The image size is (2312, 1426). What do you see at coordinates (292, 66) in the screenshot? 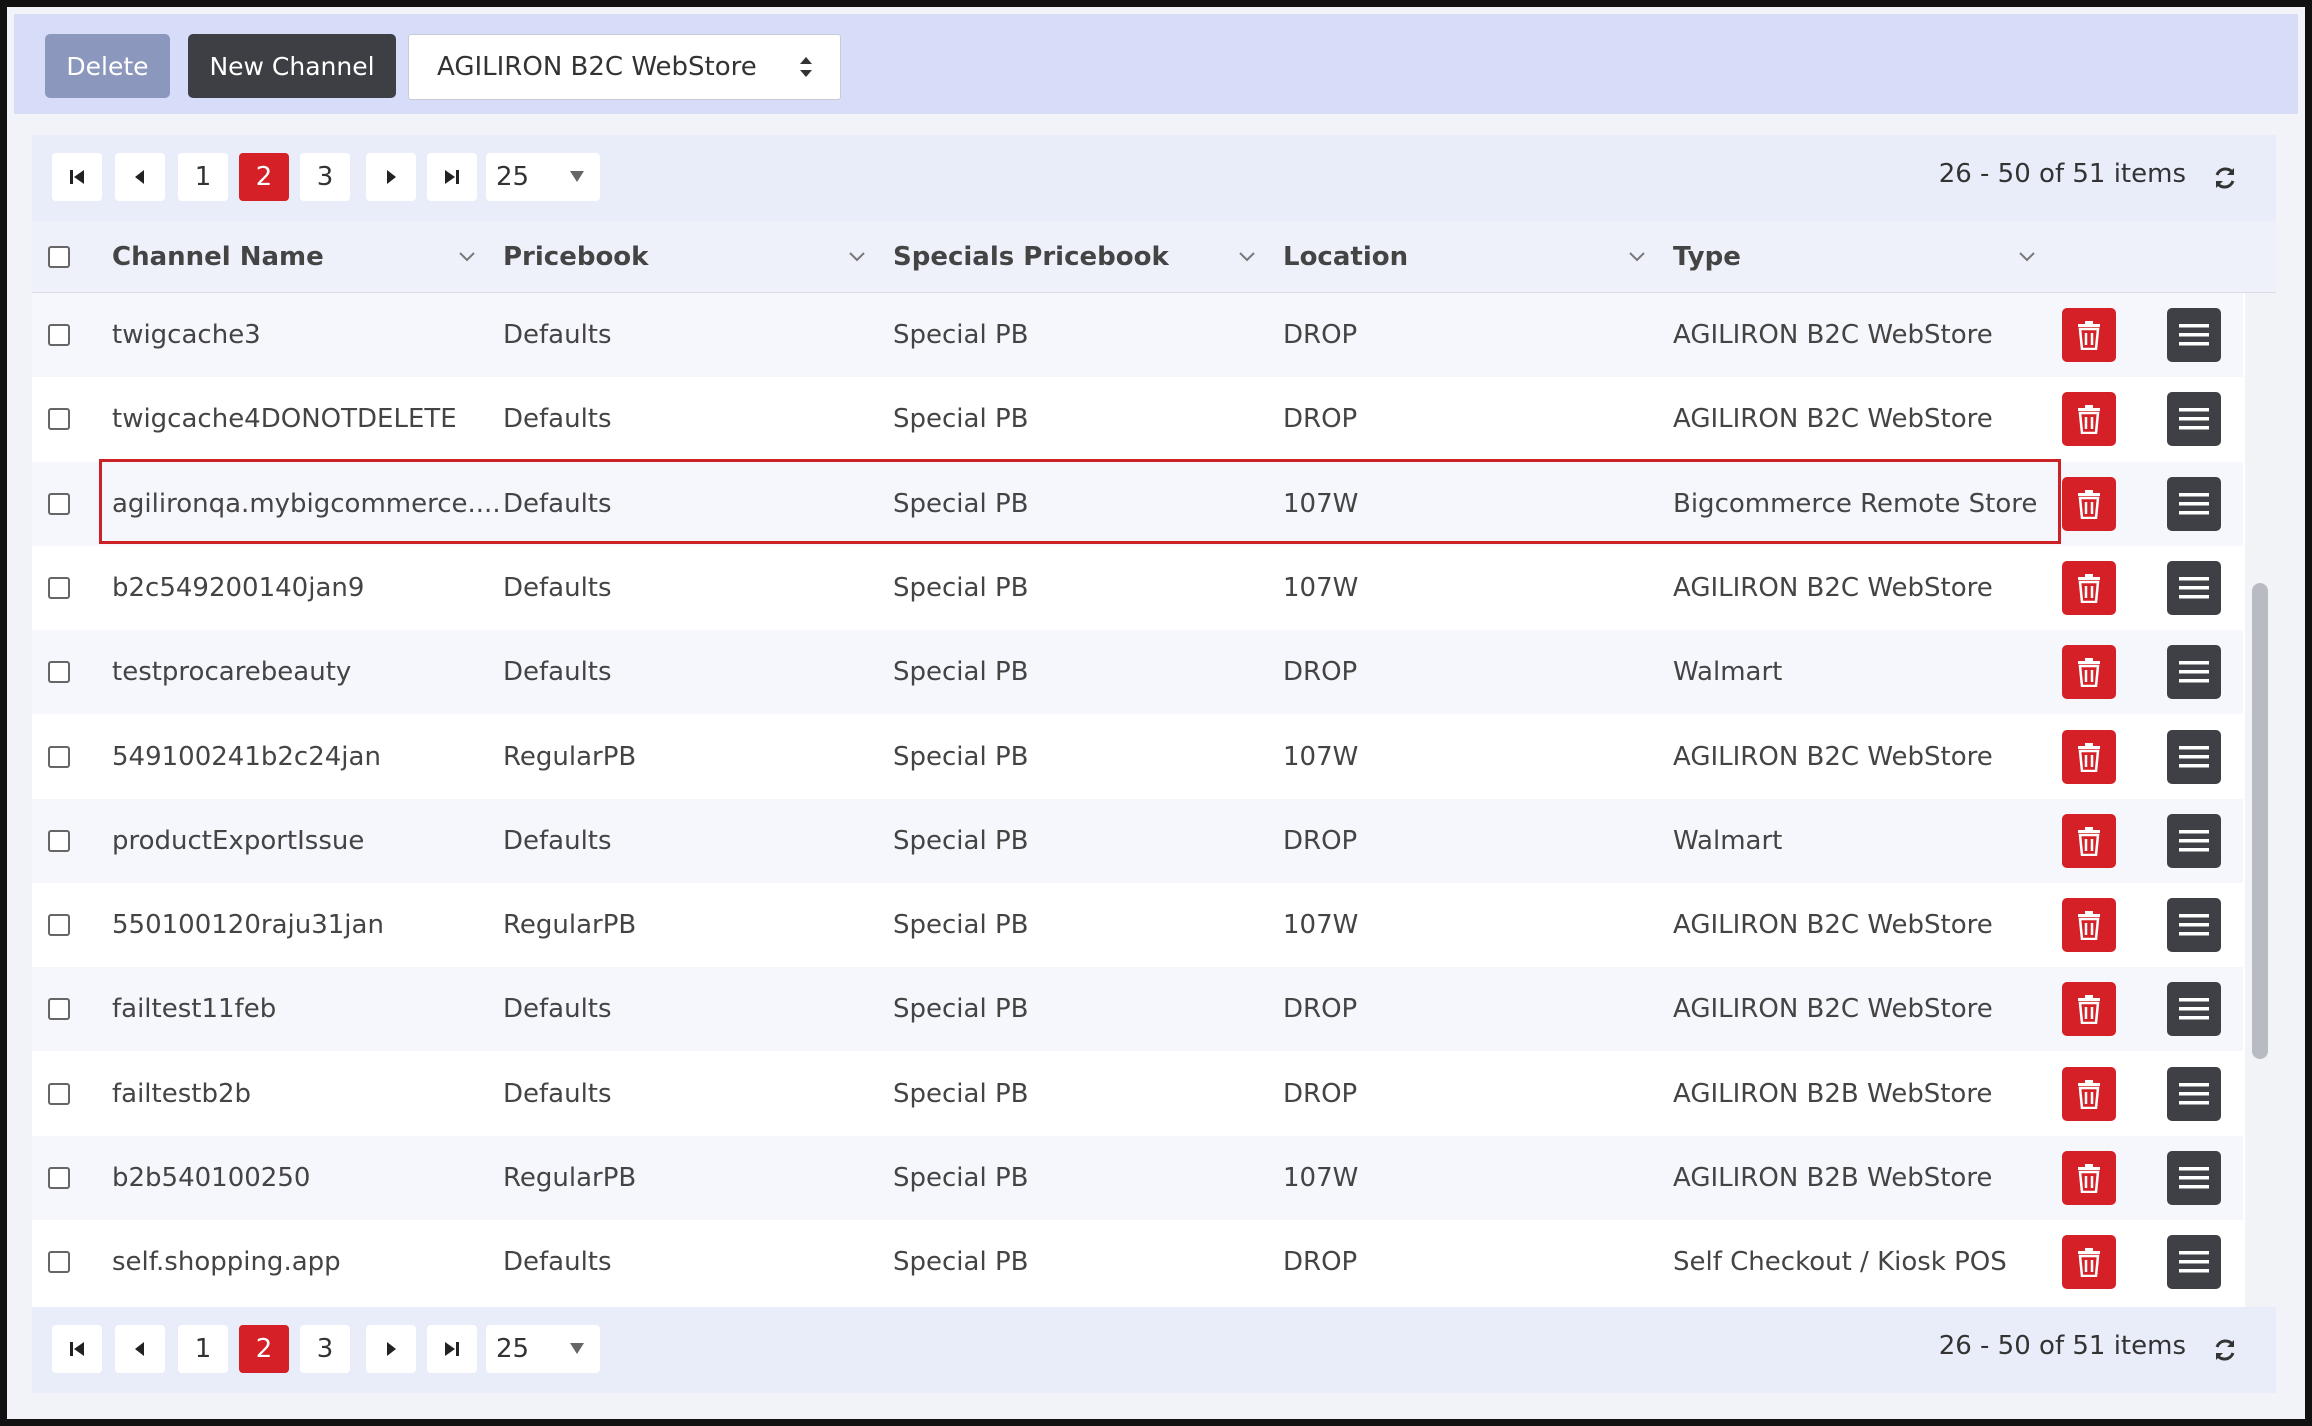
I see `new-channel-button: New Channel` at bounding box center [292, 66].